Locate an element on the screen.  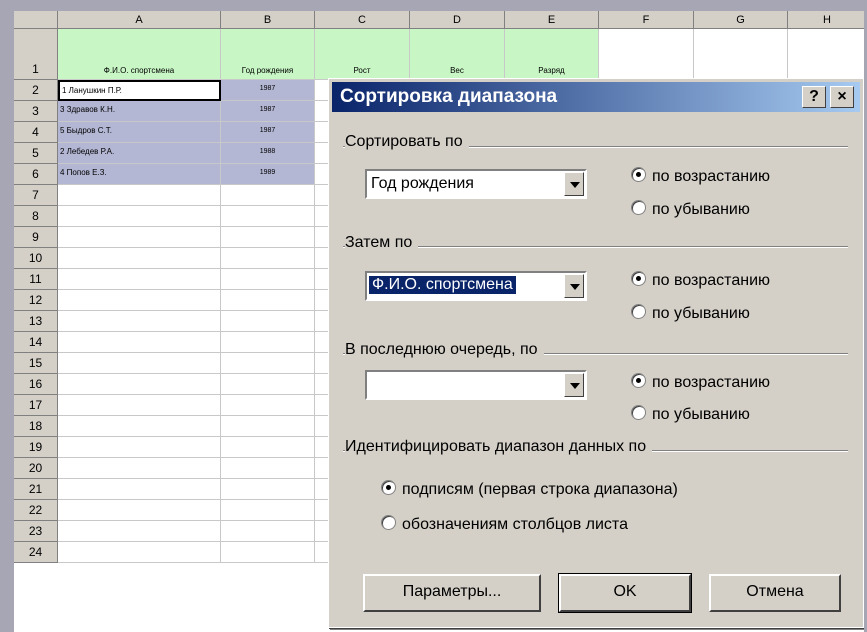
cell-c1: Рост is located at coordinates (362, 54).